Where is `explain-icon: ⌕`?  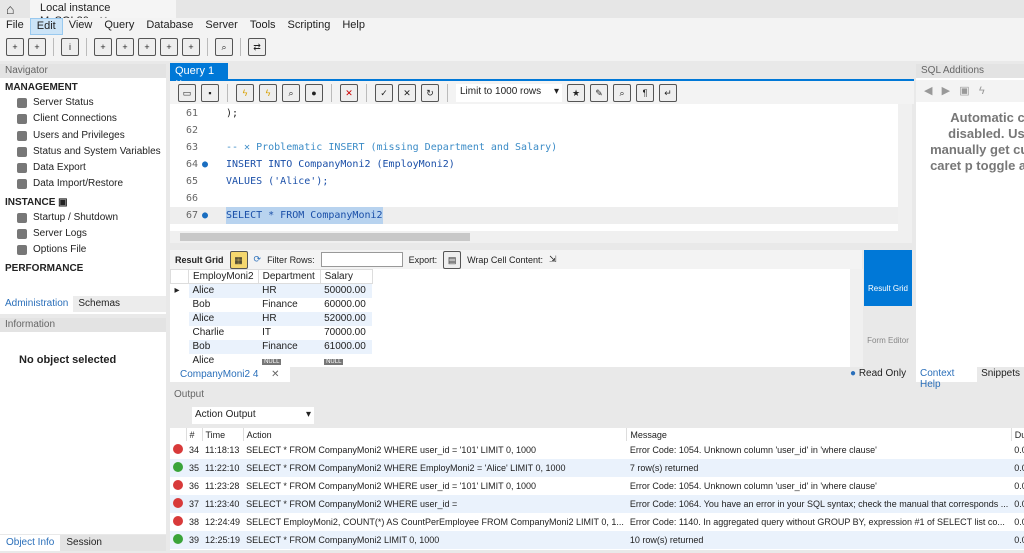 explain-icon: ⌕ is located at coordinates (291, 92).